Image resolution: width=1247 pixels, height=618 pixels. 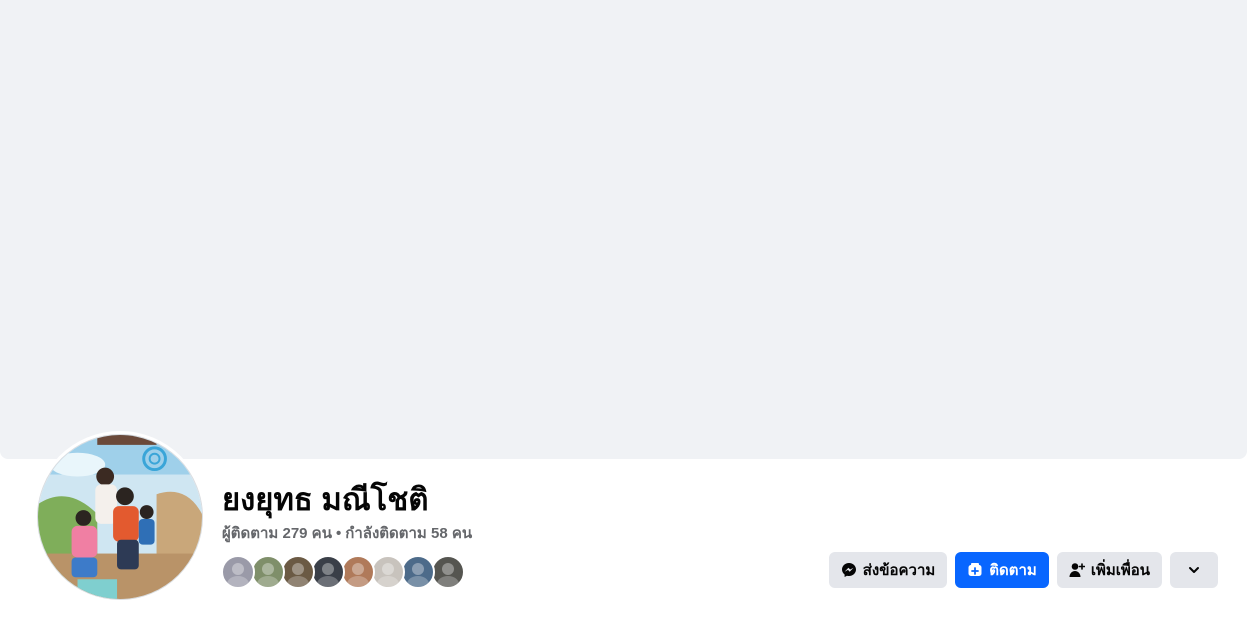 I want to click on mutual-friends-avatars, so click(x=343, y=572).